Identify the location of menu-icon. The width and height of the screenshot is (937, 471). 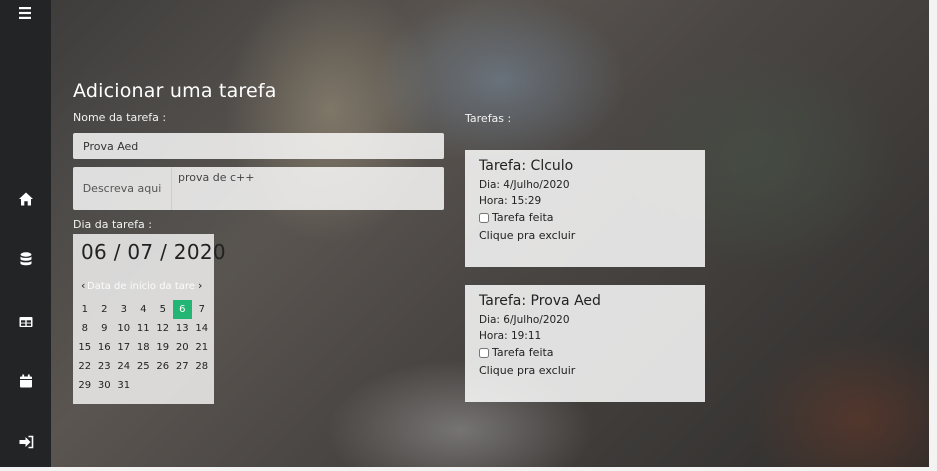
(25, 13).